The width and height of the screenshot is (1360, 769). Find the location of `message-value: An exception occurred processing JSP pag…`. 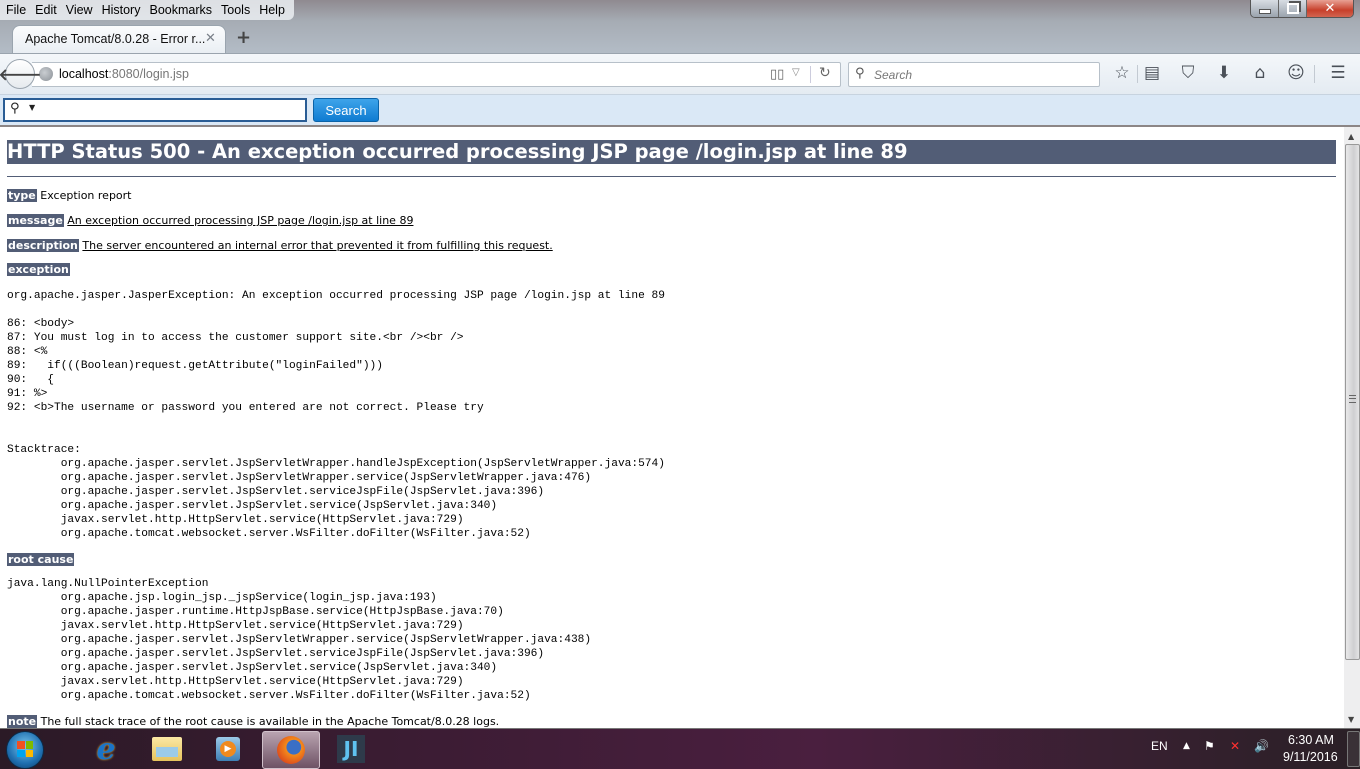

message-value: An exception occurred processing JSP pag… is located at coordinates (240, 220).